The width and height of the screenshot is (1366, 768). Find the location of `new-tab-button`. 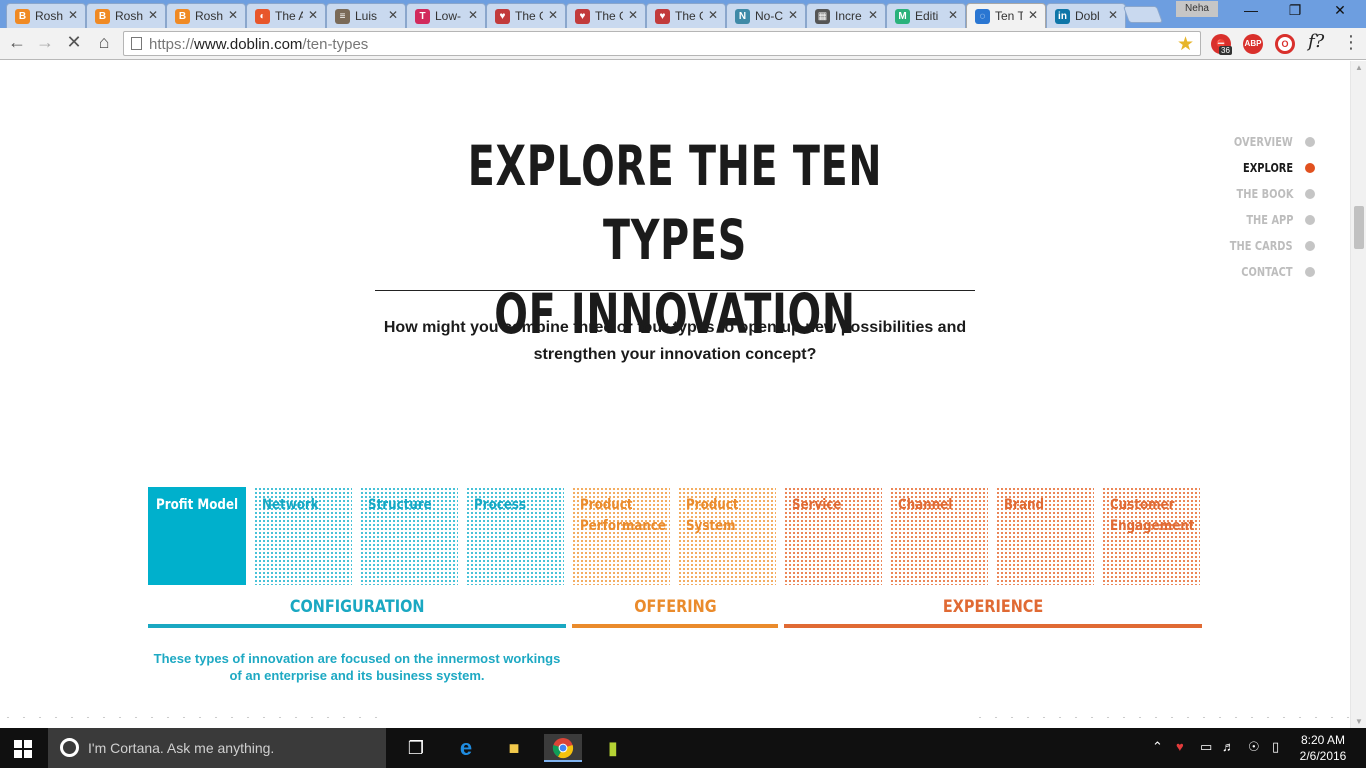

new-tab-button is located at coordinates (1143, 14).